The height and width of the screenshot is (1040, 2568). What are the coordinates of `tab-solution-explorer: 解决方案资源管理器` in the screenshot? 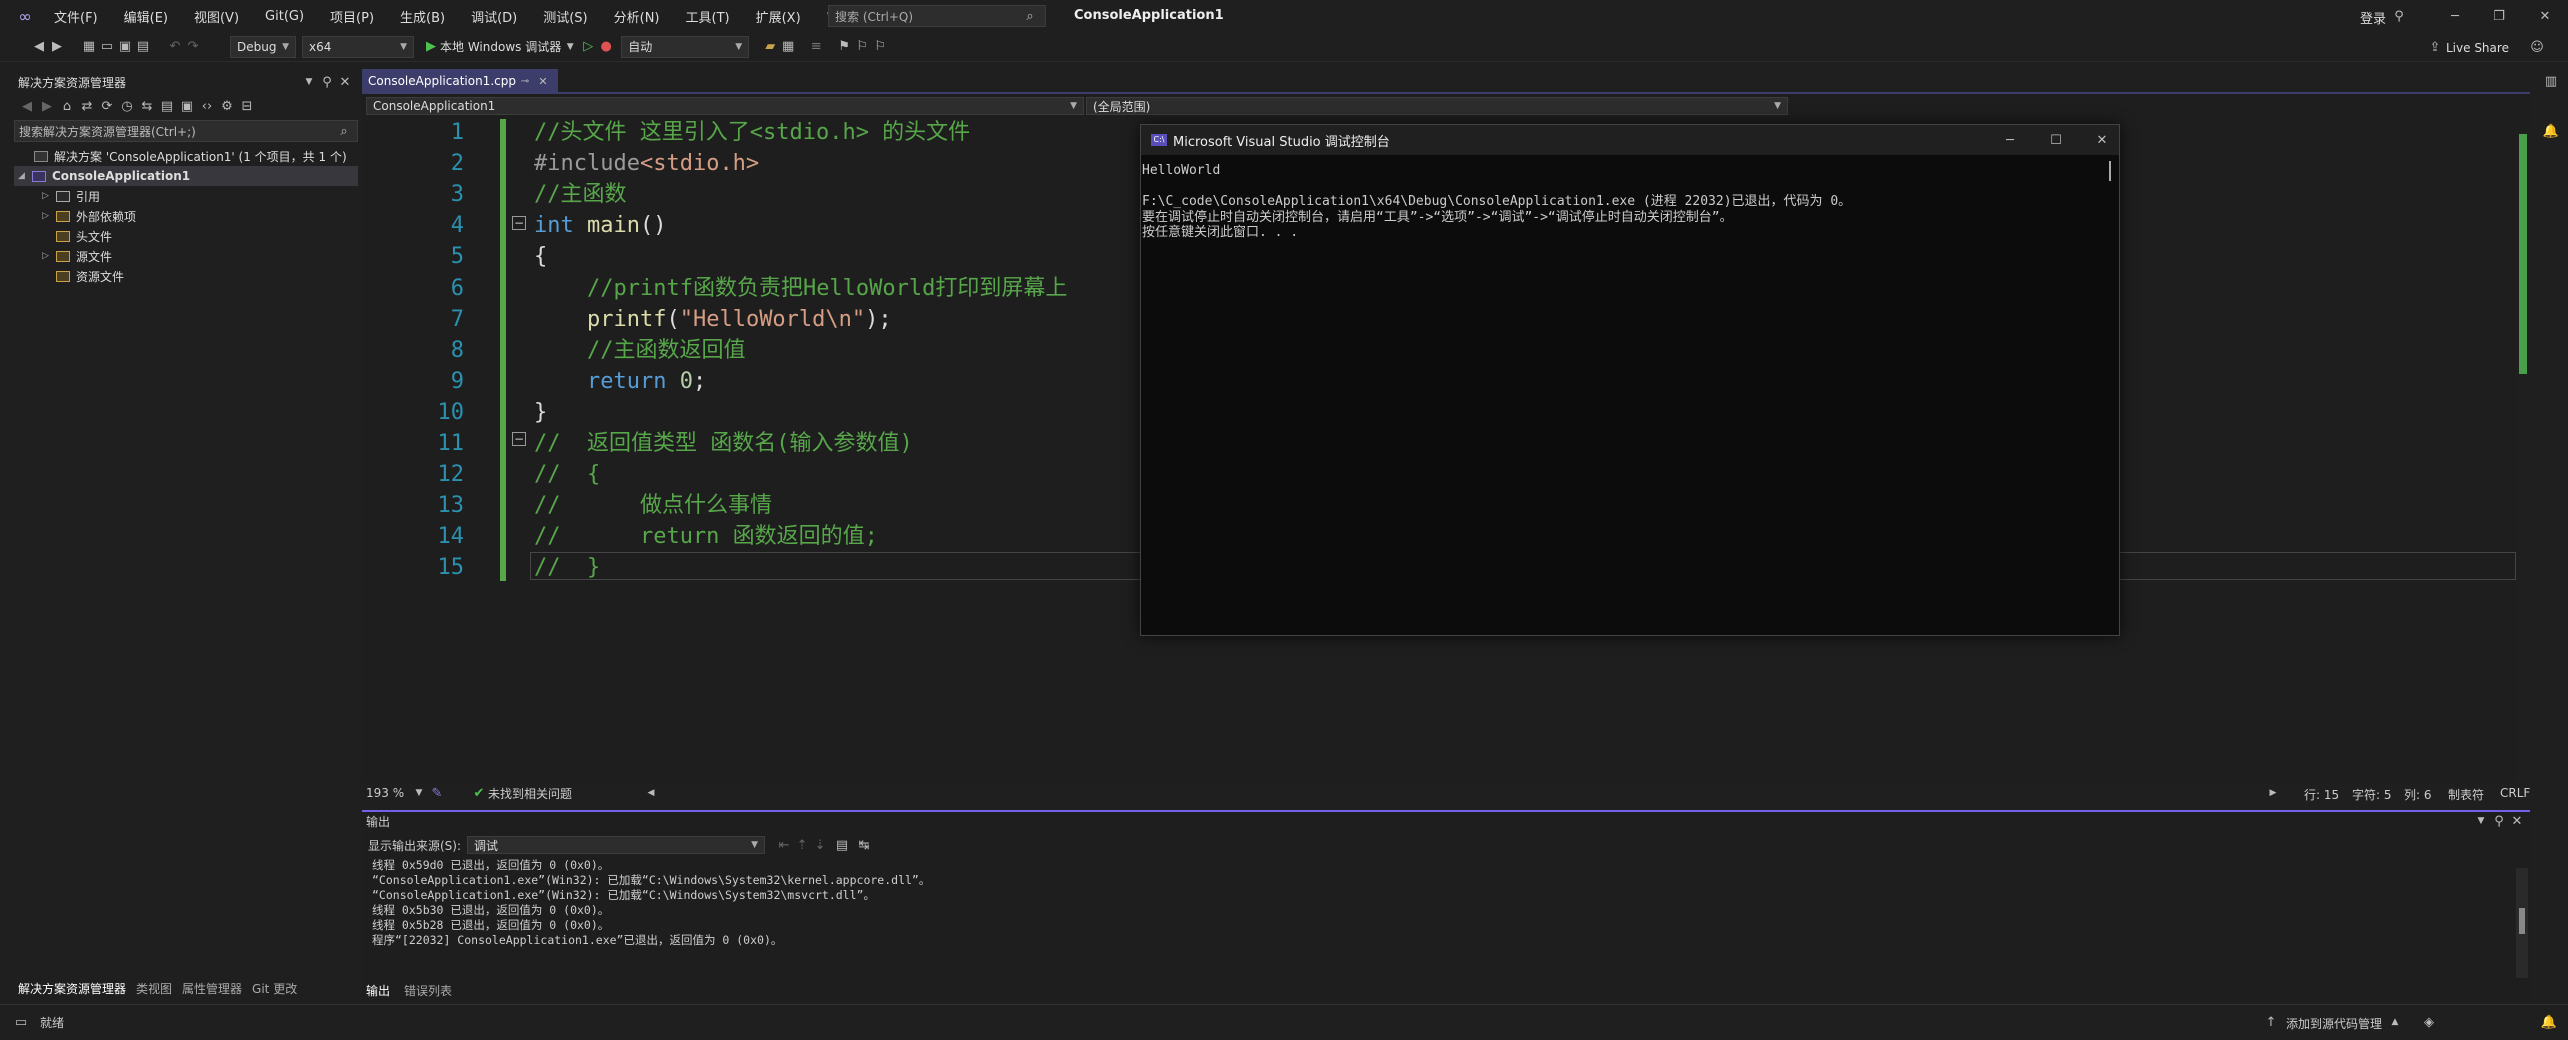 It's located at (72, 988).